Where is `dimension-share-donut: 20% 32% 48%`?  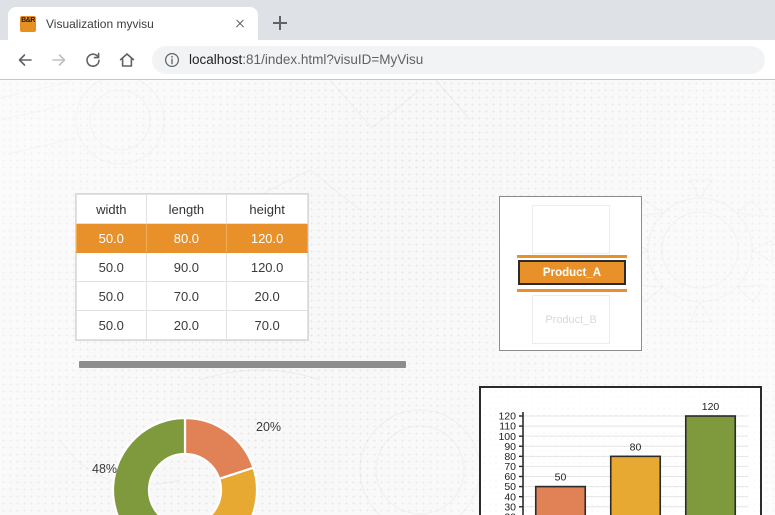
dimension-share-donut: 20% 32% 48% is located at coordinates (203, 460).